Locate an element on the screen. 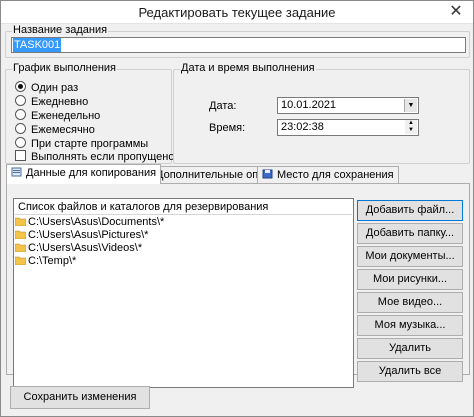 The width and height of the screenshot is (474, 417). spin-up-icon: ▲ is located at coordinates (411, 123).